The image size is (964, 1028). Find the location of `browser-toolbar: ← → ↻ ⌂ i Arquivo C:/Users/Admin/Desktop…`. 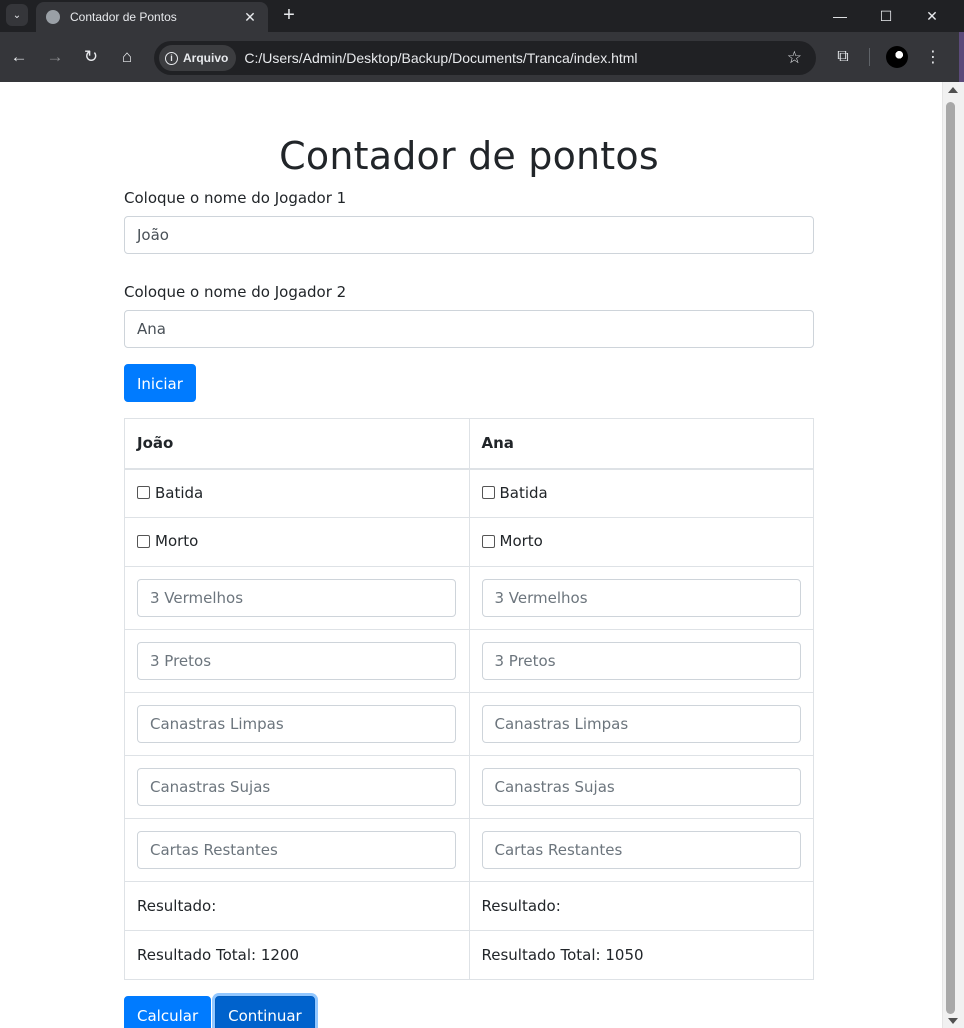

browser-toolbar: ← → ↻ ⌂ i Arquivo C:/Users/Admin/Desktop… is located at coordinates (482, 57).